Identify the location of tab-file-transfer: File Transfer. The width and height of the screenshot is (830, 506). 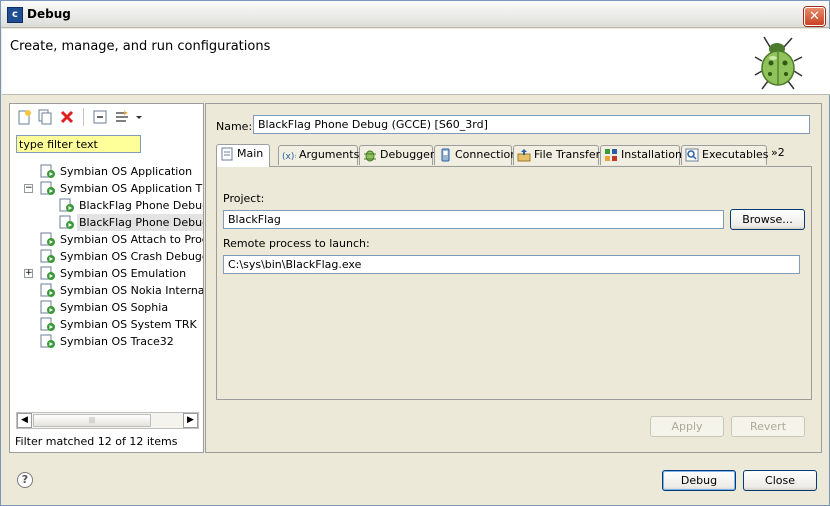
(557, 155).